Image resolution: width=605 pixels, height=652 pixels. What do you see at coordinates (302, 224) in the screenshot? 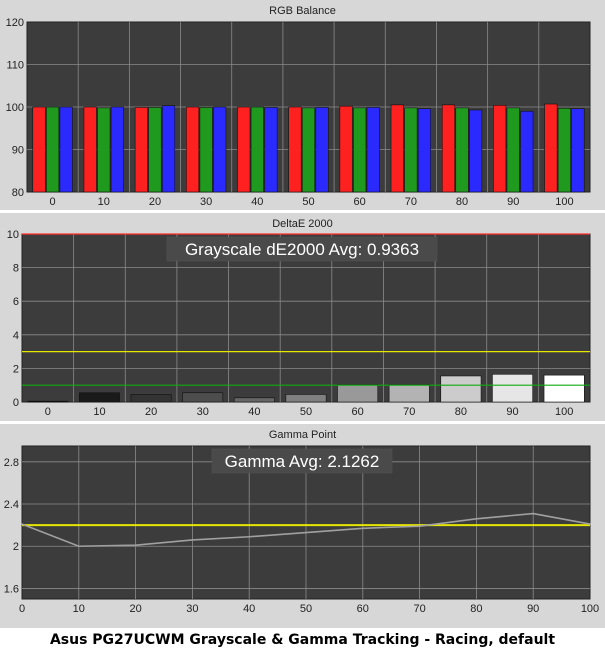
I see `panel-title-2: DeltaE 2000` at bounding box center [302, 224].